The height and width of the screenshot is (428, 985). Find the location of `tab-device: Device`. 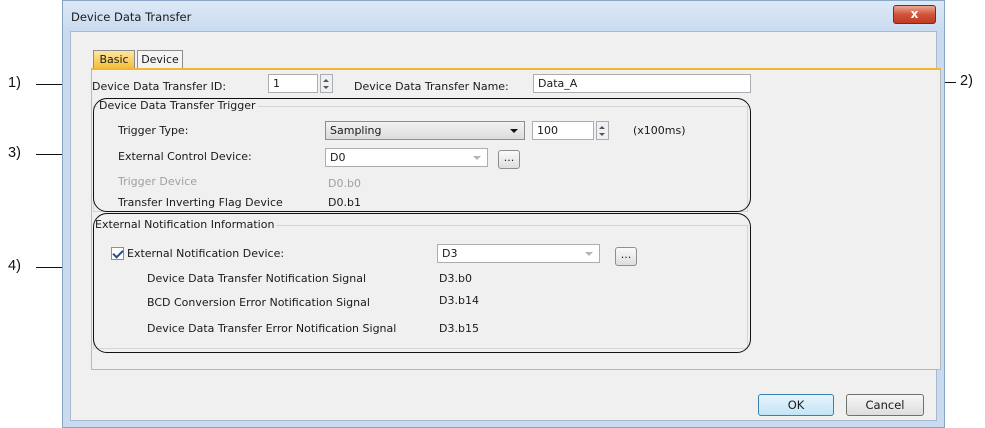

tab-device: Device is located at coordinates (160, 59).